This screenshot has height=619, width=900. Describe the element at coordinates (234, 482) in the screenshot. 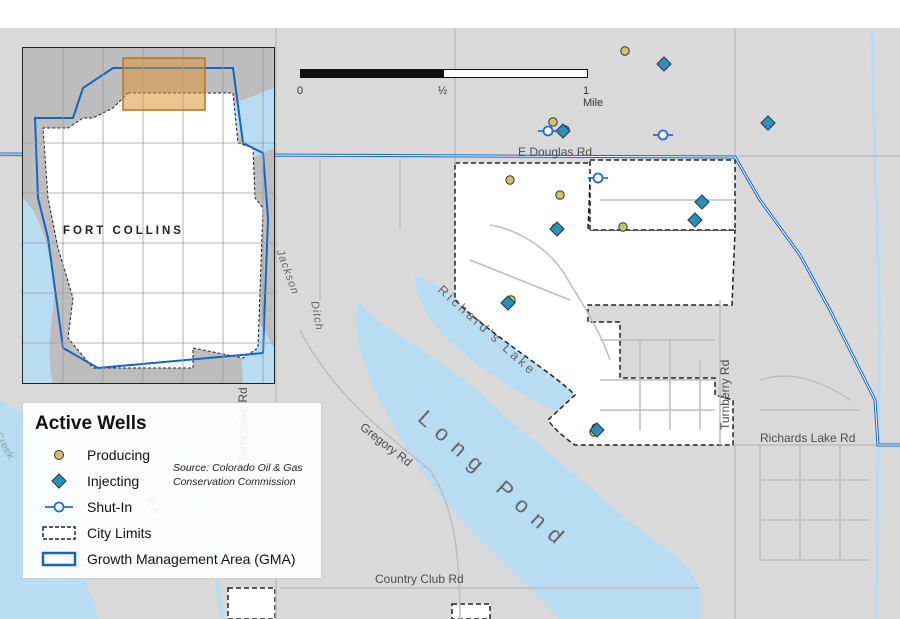

I see `legend-source-line-2: Conservation Commission` at that location.